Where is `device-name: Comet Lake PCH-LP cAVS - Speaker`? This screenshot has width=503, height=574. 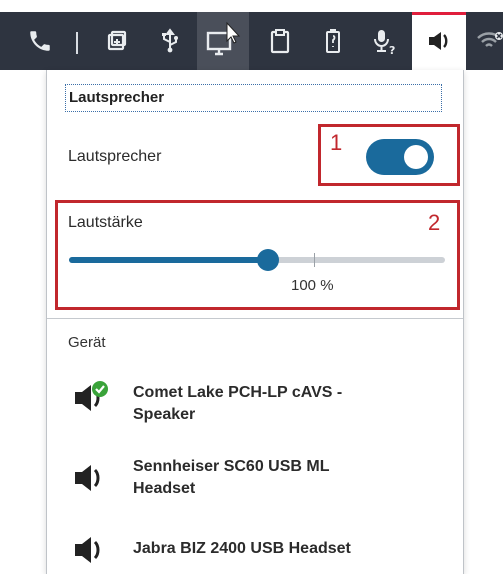
device-name: Comet Lake PCH-LP cAVS - Speaker is located at coordinates (283, 404).